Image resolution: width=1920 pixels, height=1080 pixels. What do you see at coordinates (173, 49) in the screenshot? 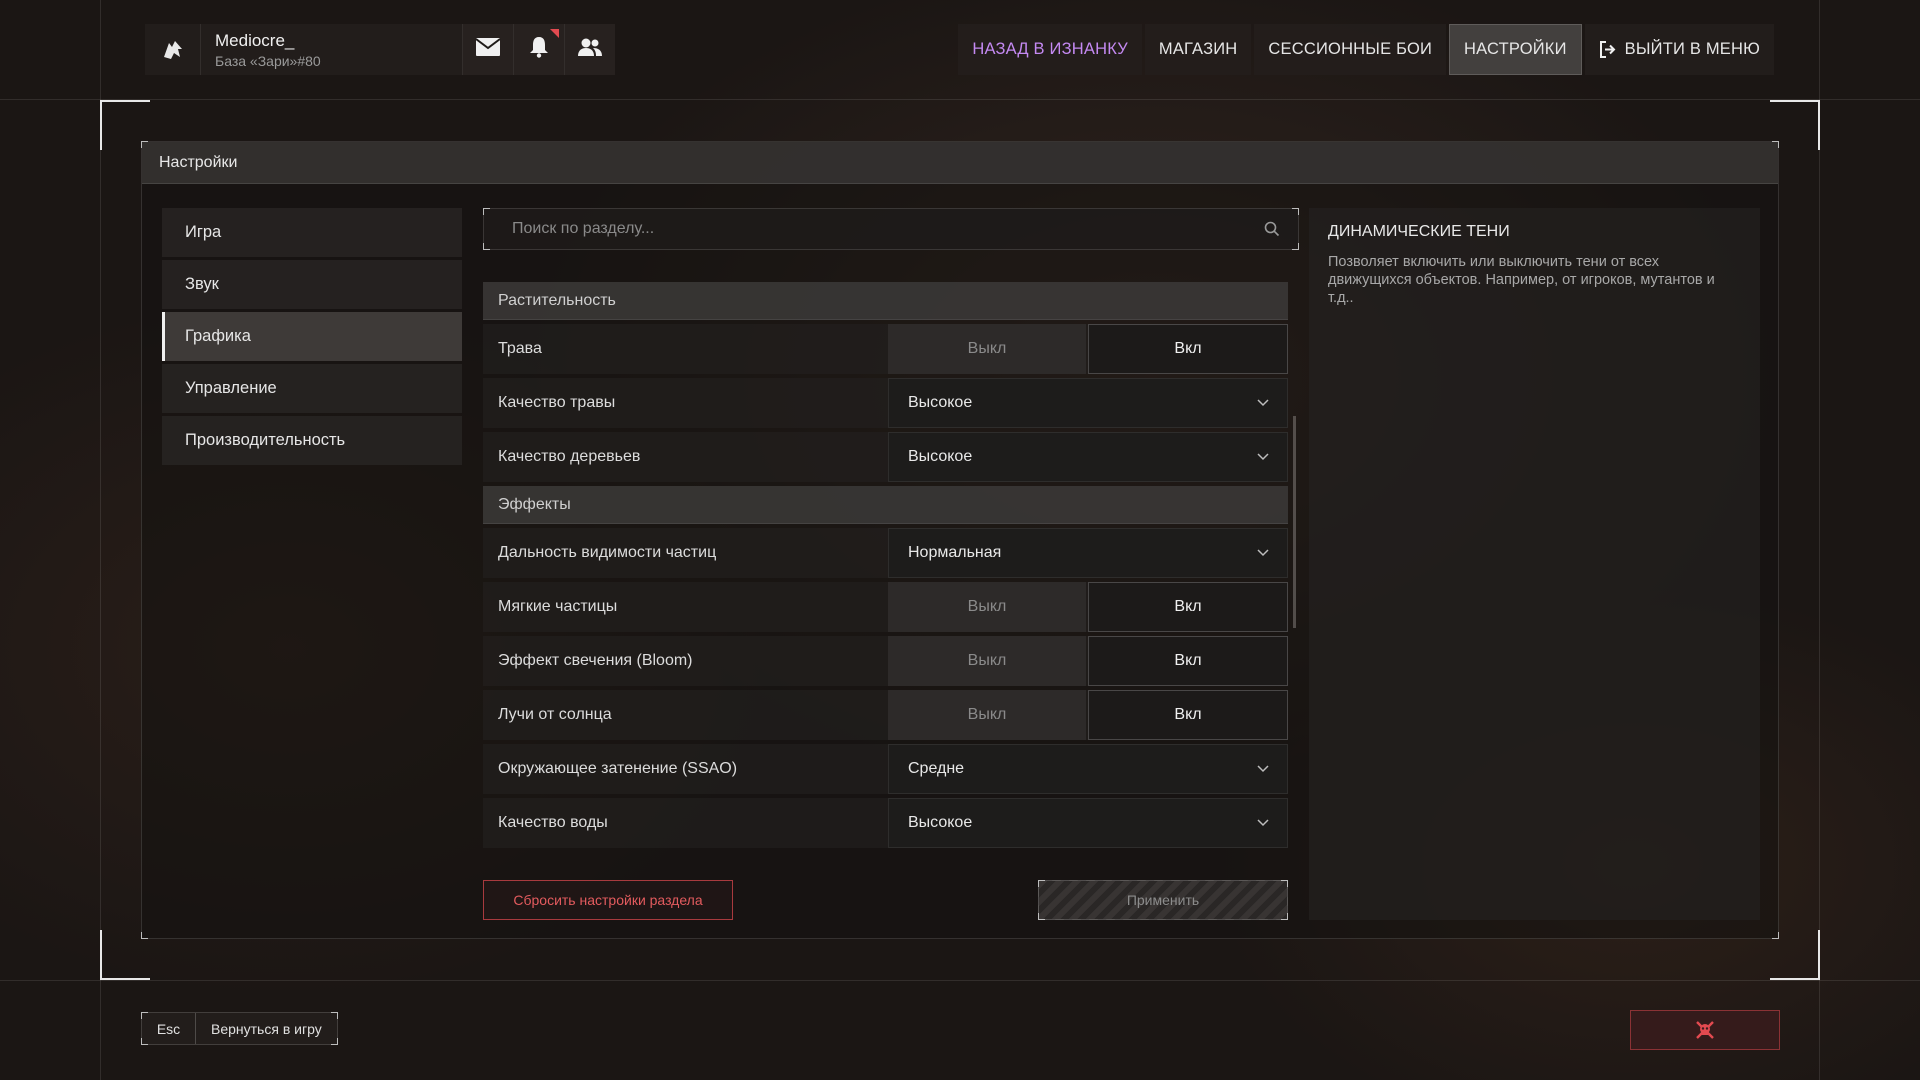
I see `wolf-logo-icon` at bounding box center [173, 49].